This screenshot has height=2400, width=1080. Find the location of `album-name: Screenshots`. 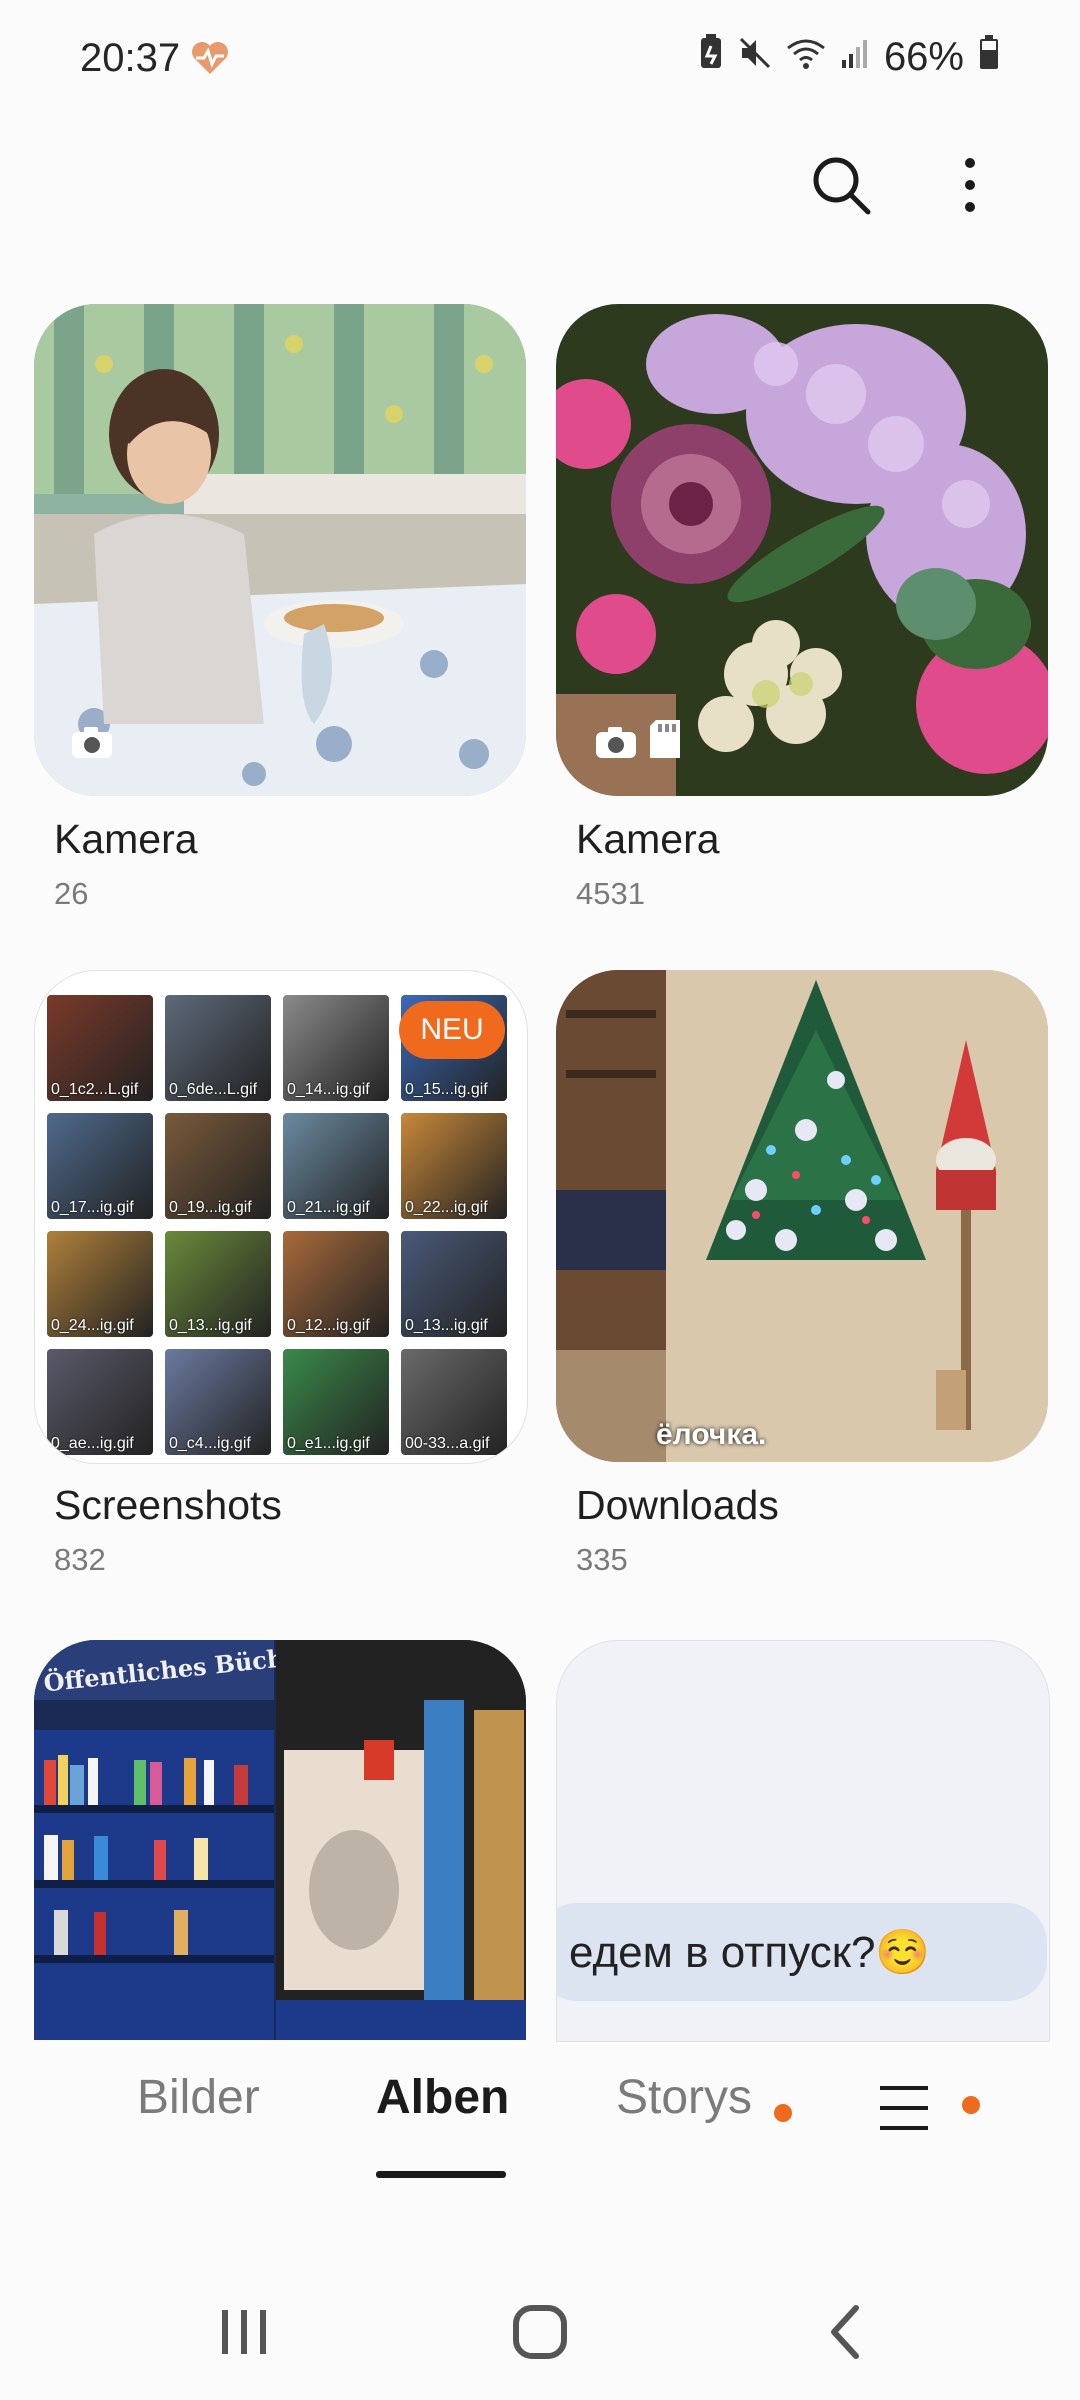

album-name: Screenshots is located at coordinates (168, 1505).